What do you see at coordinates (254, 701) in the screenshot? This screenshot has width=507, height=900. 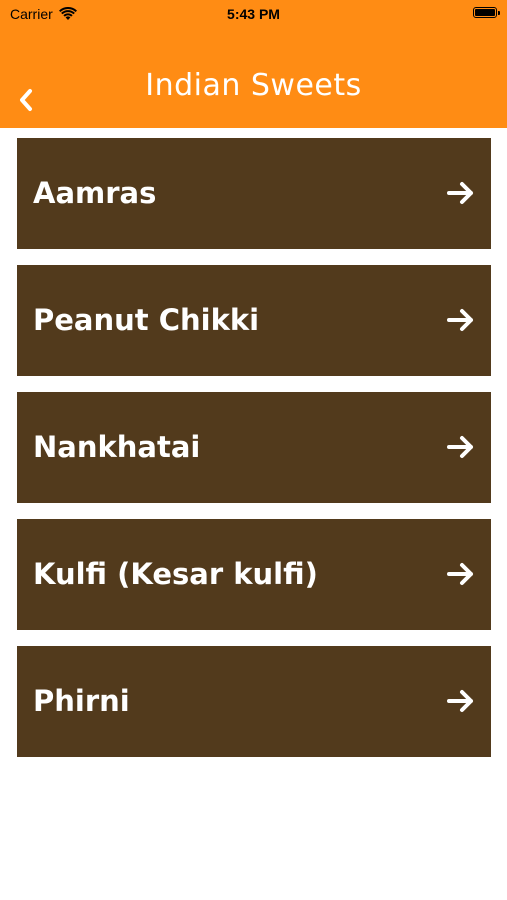 I see `list-item: Phirni` at bounding box center [254, 701].